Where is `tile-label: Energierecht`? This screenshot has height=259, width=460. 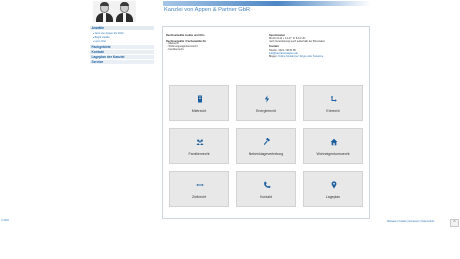
tile-label: Energierecht is located at coordinates (266, 111).